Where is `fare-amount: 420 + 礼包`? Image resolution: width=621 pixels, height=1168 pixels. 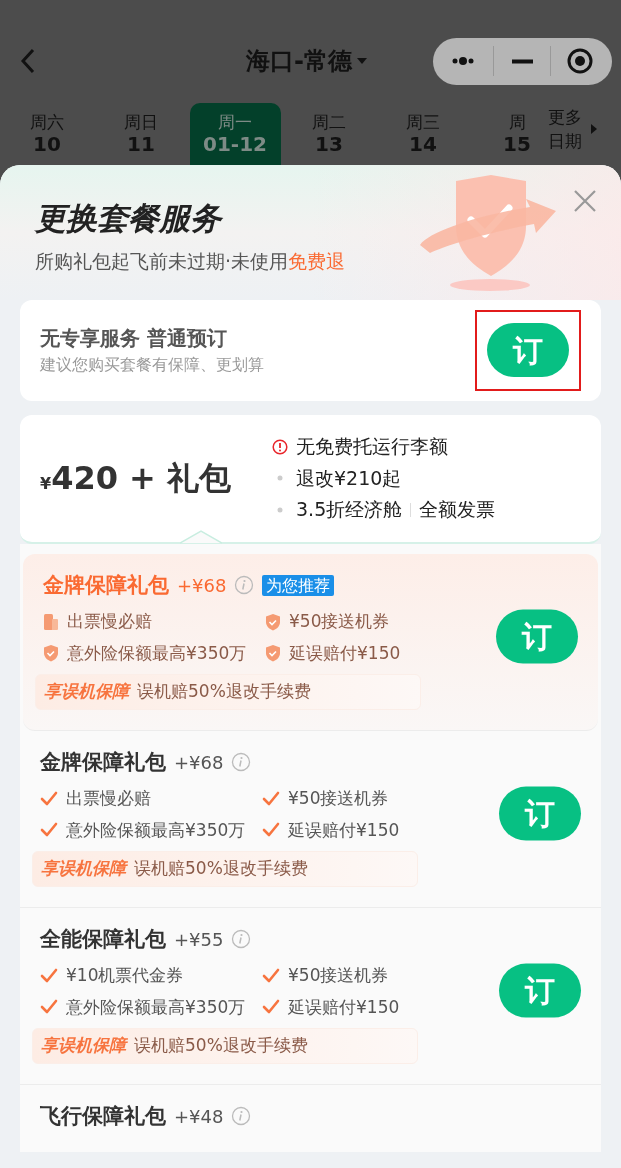 fare-amount: 420 + 礼包 is located at coordinates (141, 478).